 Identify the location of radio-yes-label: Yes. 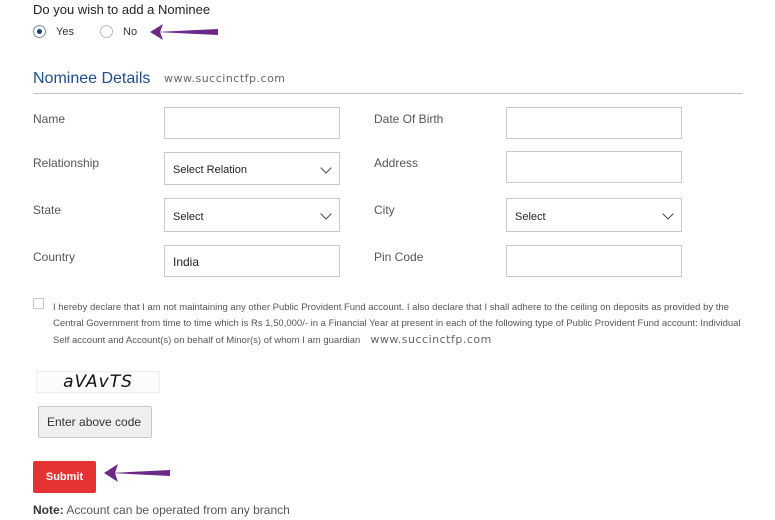
(65, 32).